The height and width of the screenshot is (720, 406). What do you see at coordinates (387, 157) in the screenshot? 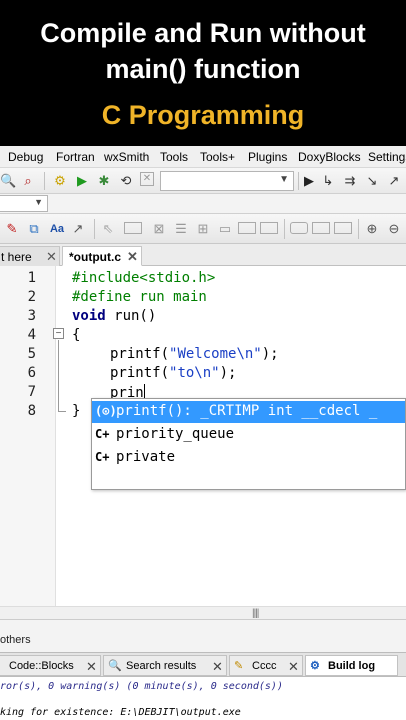
I see `menu-settings: Settings` at bounding box center [387, 157].